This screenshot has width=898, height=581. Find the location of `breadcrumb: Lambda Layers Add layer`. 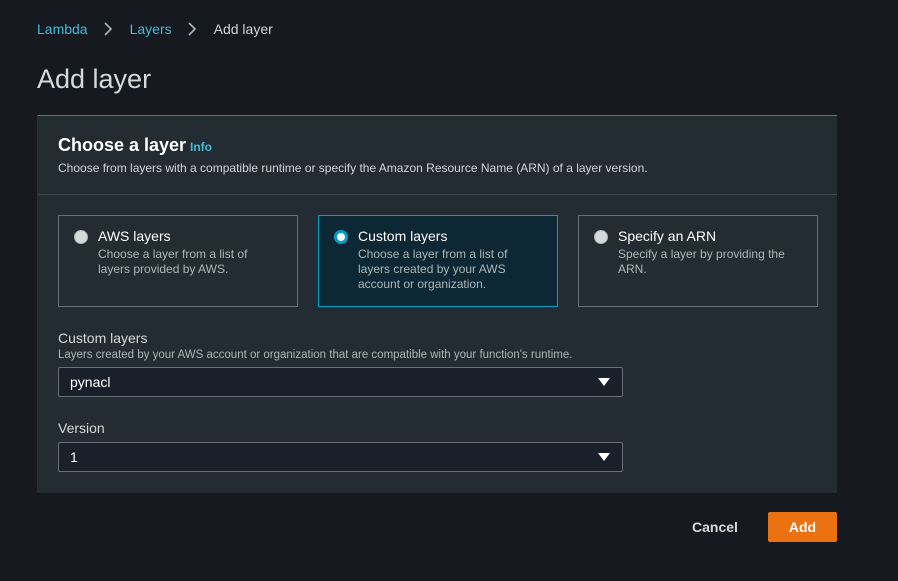

breadcrumb: Lambda Layers Add layer is located at coordinates (155, 29).